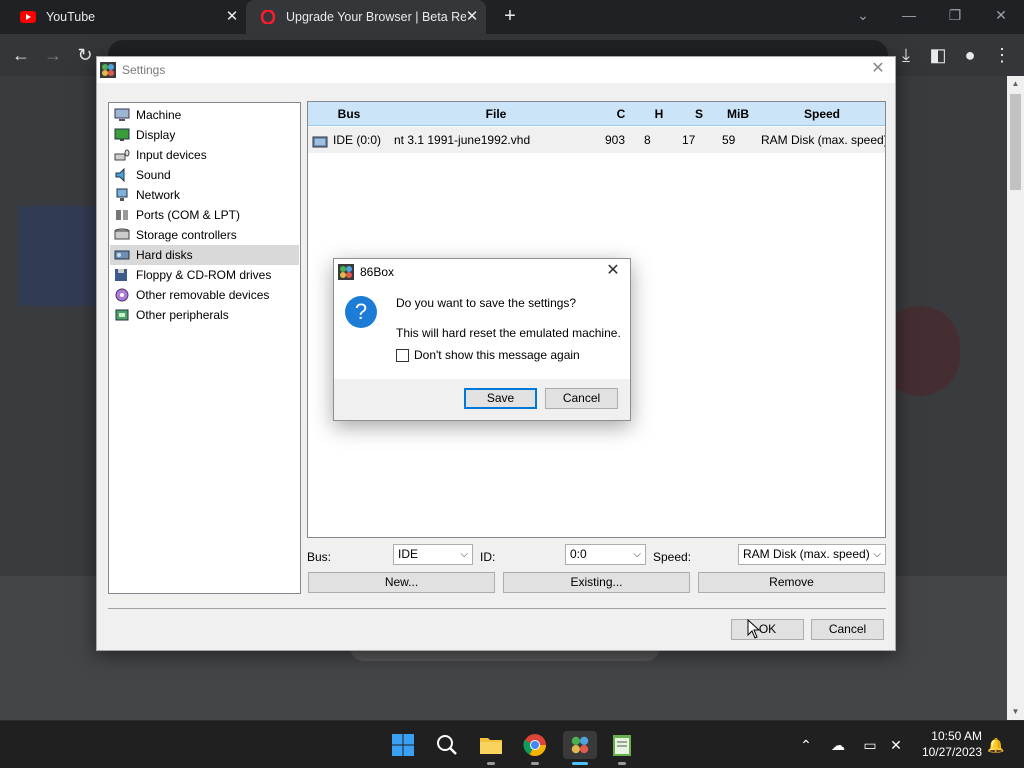  Describe the element at coordinates (204, 295) in the screenshot. I see `category-removable-devices: Other removable devices` at that location.